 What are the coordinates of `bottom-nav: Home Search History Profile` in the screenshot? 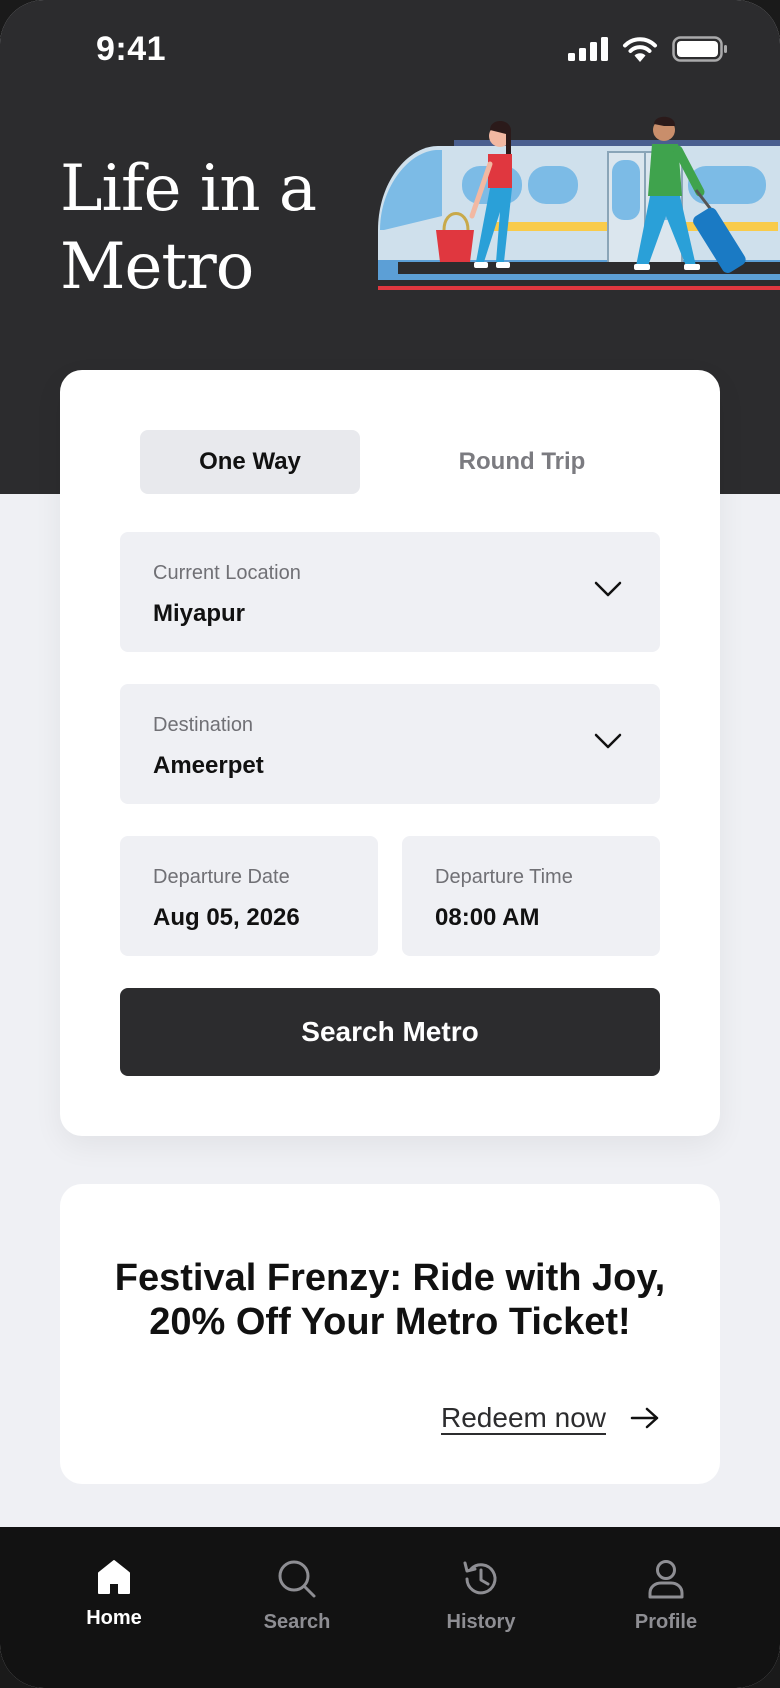 It's located at (390, 1607).